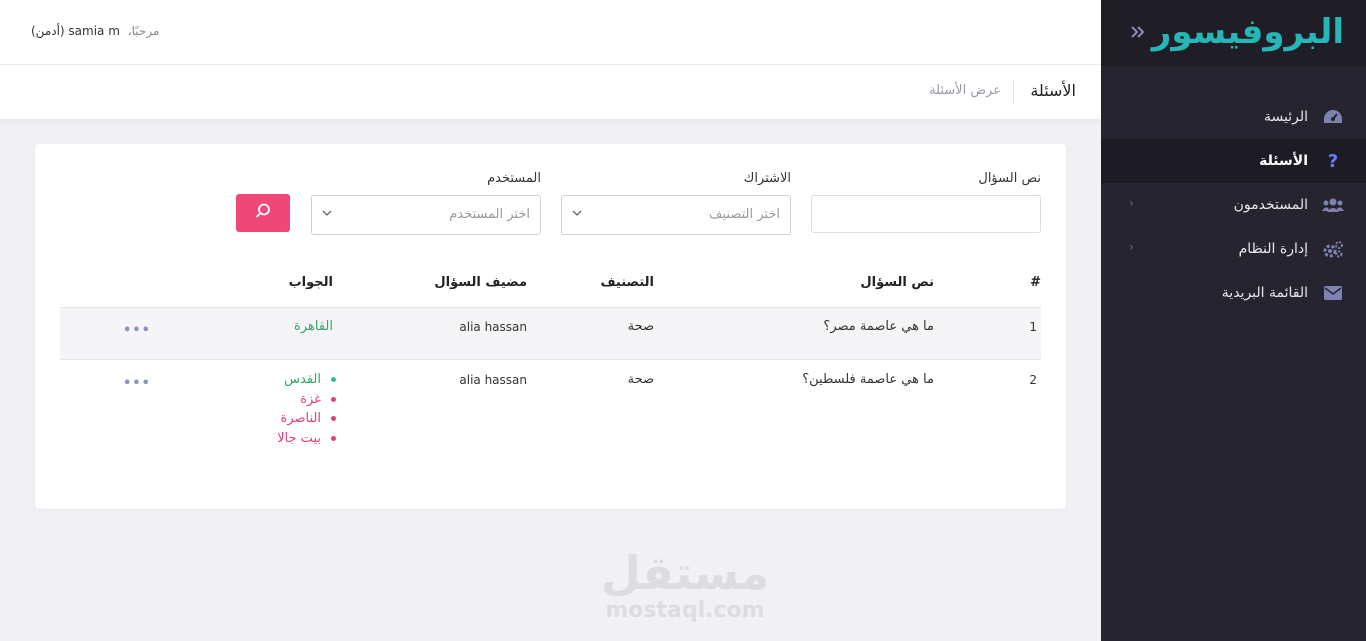 This screenshot has height=641, width=1366. Describe the element at coordinates (897, 282) in the screenshot. I see `column-header-question: نص السؤال` at that location.